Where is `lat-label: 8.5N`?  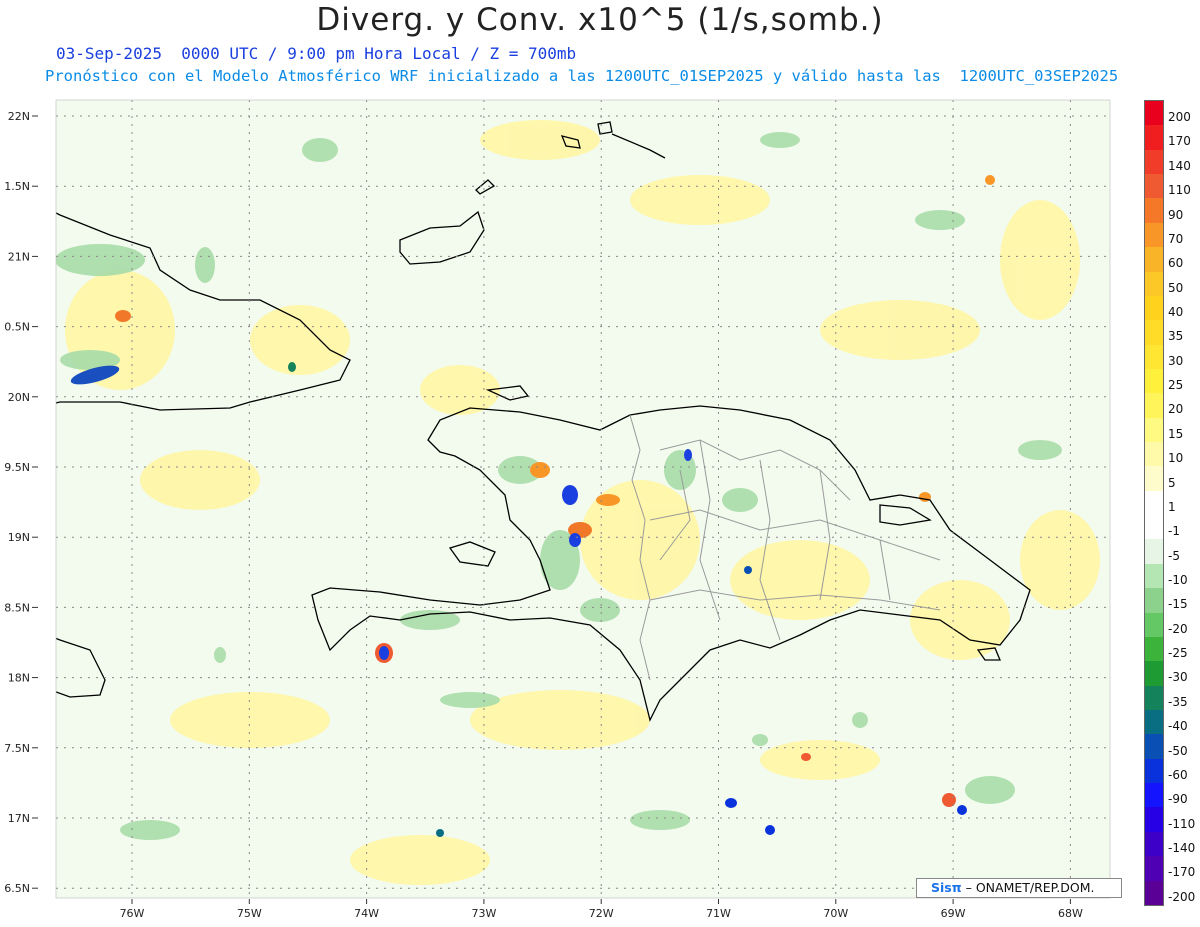
lat-label: 8.5N is located at coordinates (17, 607).